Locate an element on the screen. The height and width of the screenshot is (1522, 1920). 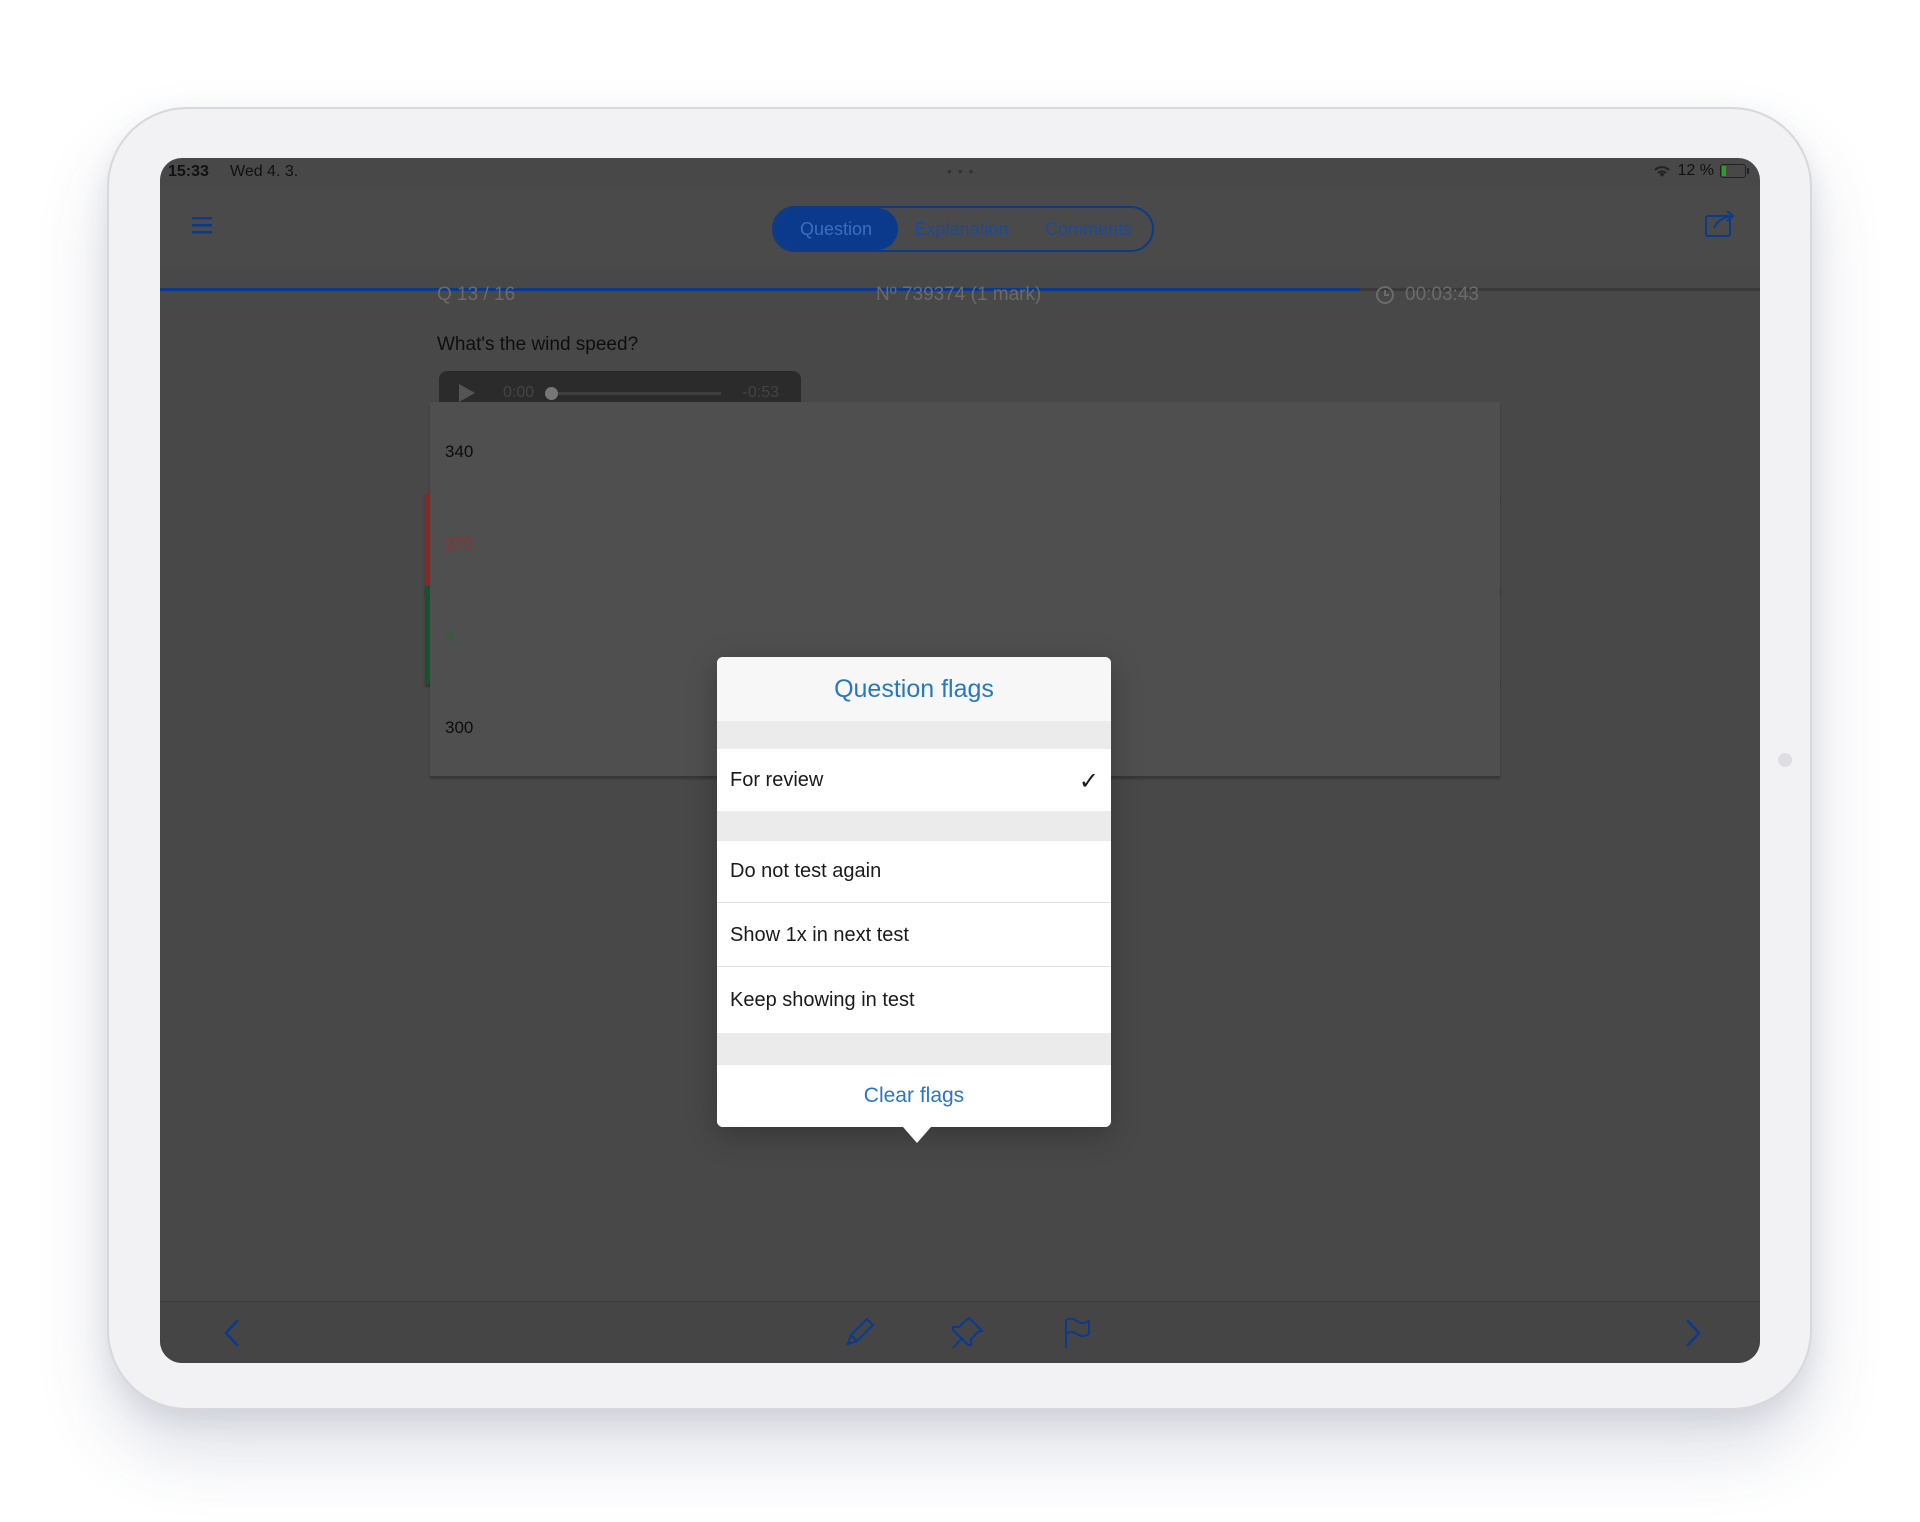
chevron-right-icon is located at coordinates (1692, 1333).